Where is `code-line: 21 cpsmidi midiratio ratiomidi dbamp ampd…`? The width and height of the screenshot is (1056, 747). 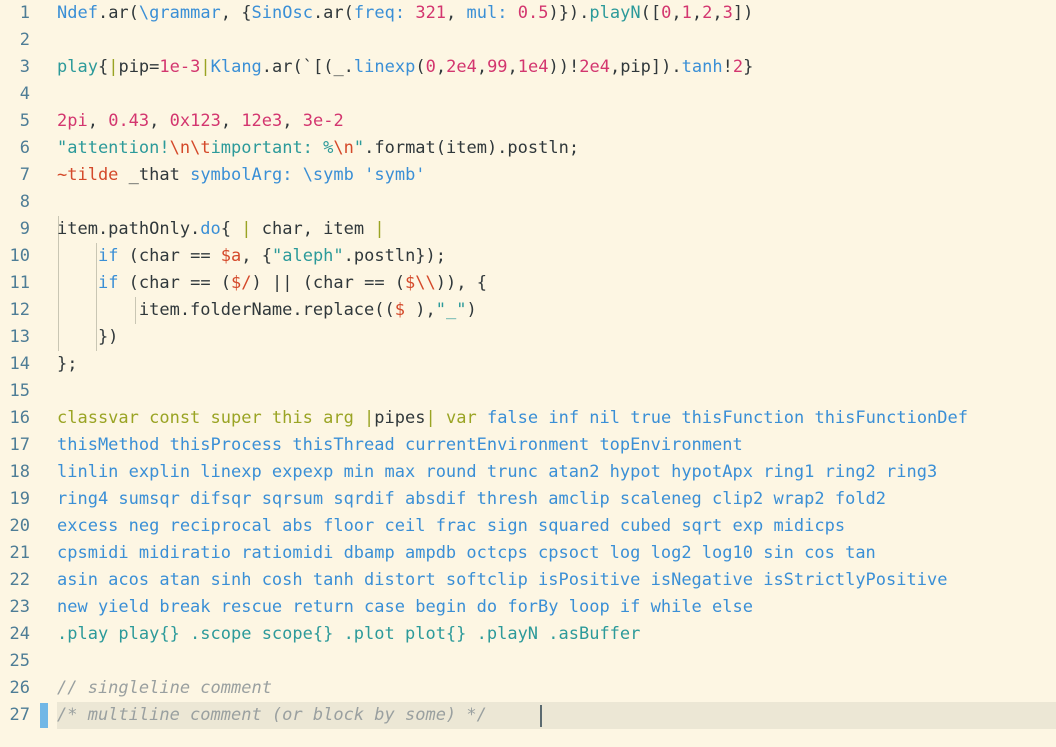
code-line: 21 cpsmidi midiratio ratiomidi dbamp ampd… is located at coordinates (528, 553).